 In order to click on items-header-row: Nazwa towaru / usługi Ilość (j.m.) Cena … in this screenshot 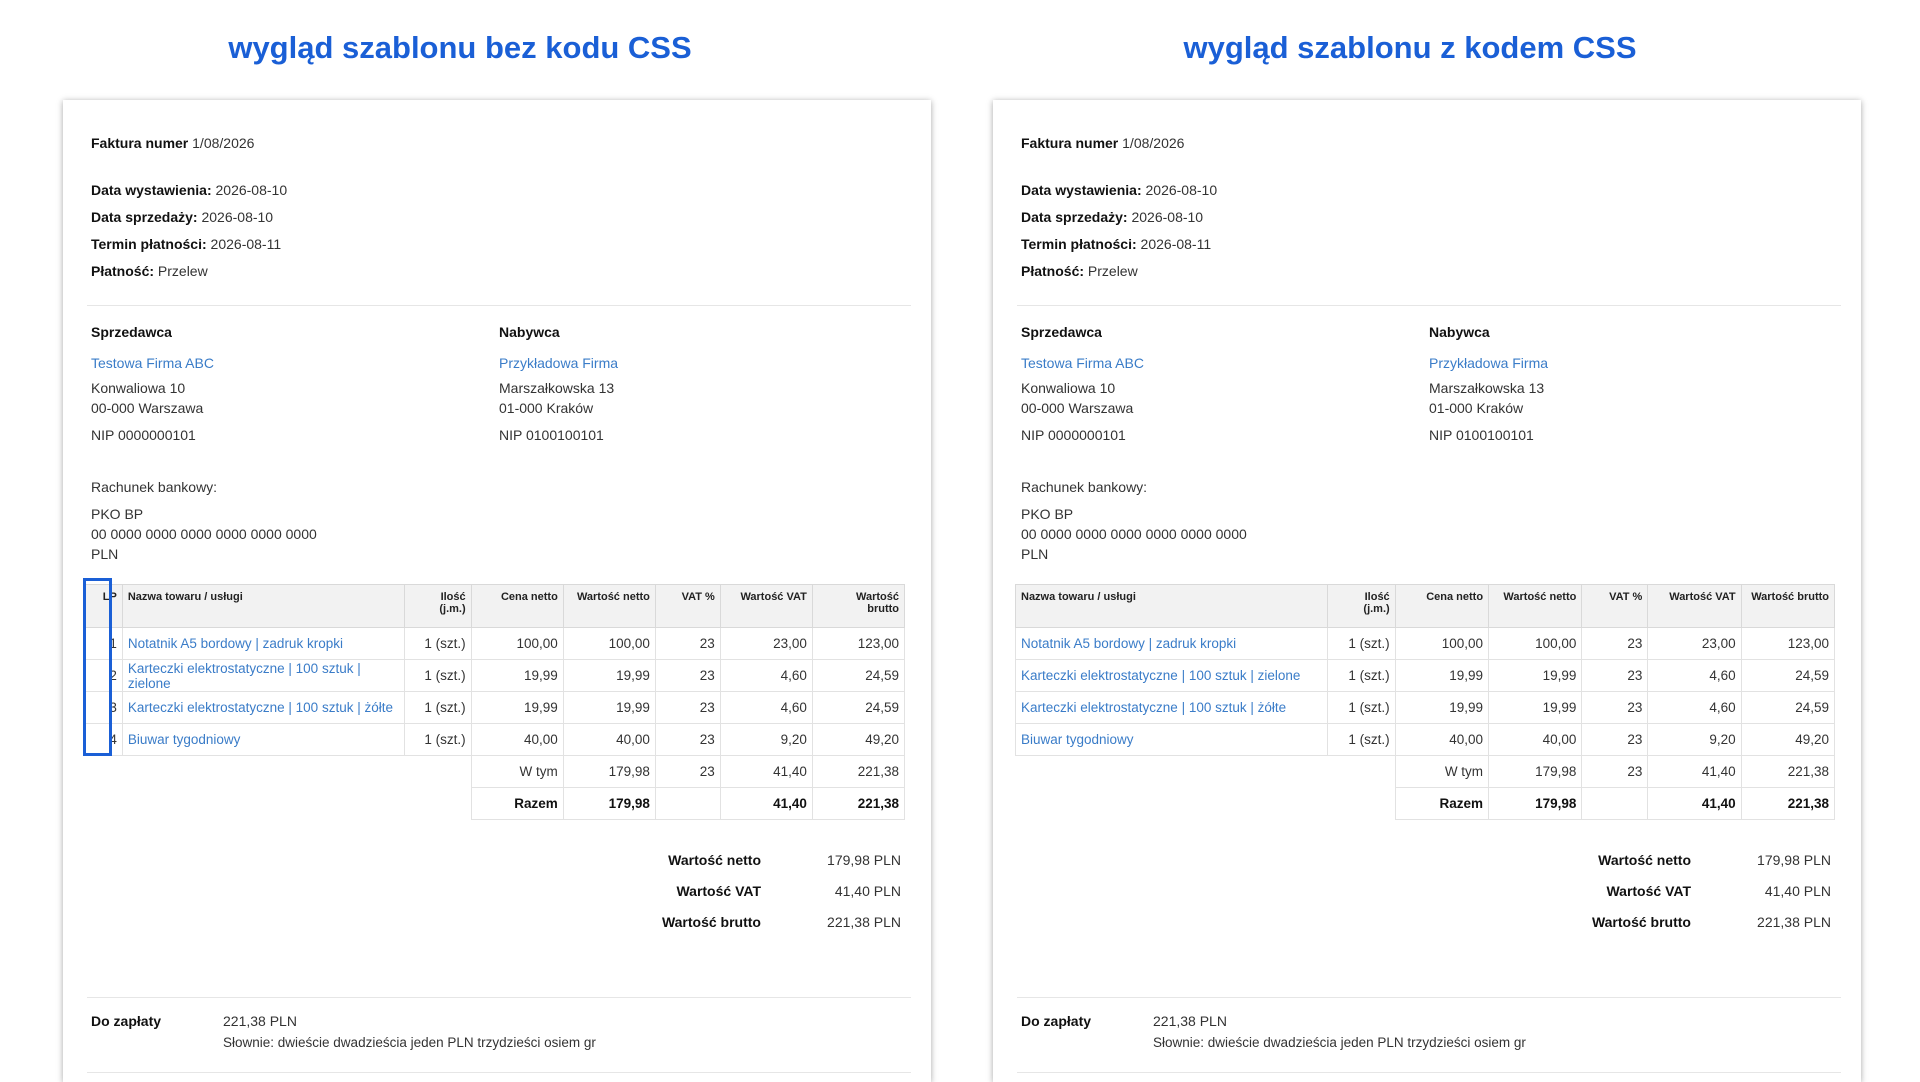, I will do `click(1425, 606)`.